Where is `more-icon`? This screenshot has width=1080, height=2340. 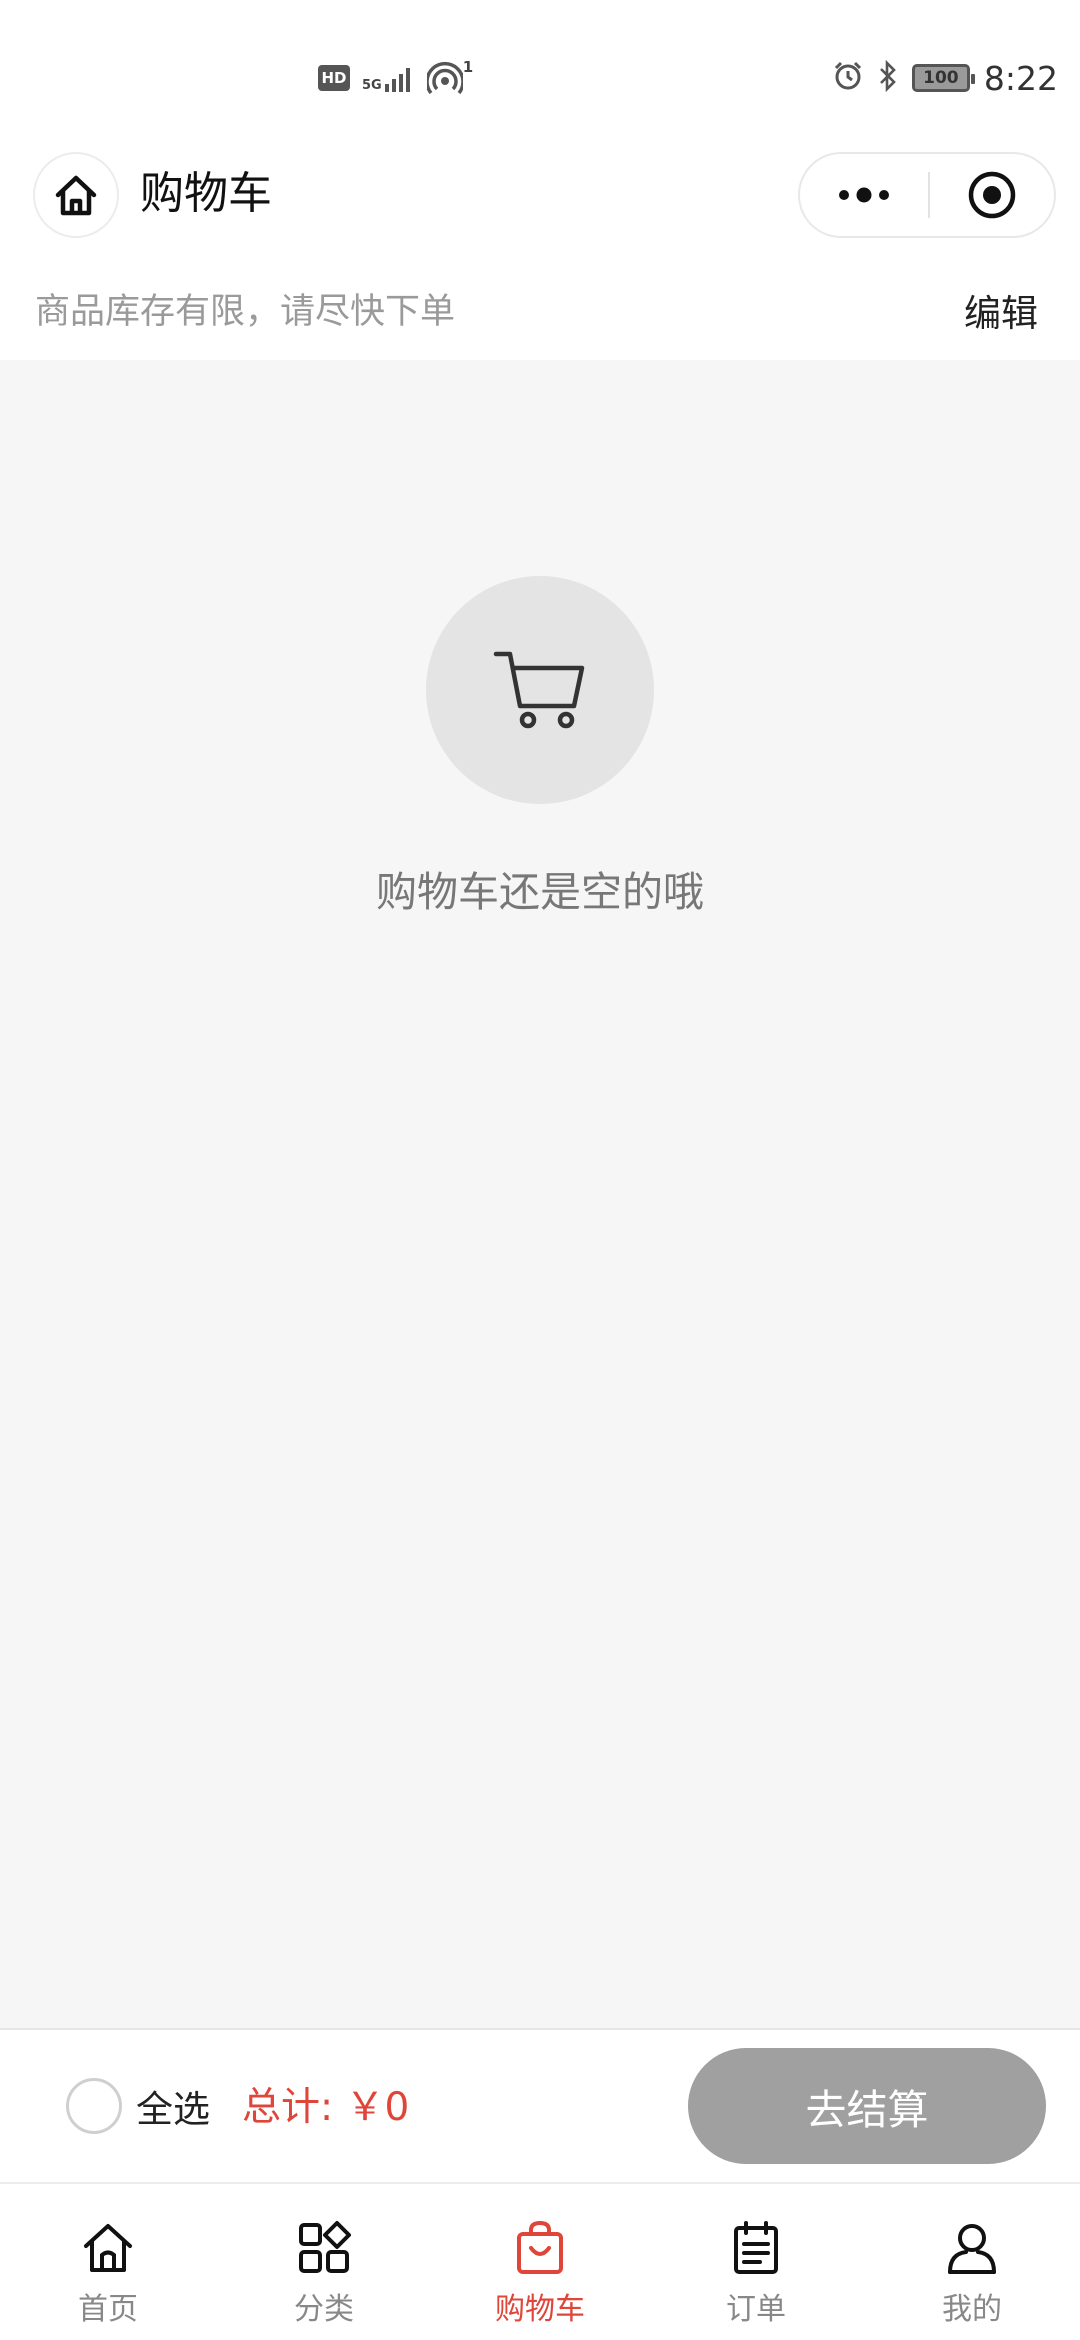
more-icon is located at coordinates (864, 195).